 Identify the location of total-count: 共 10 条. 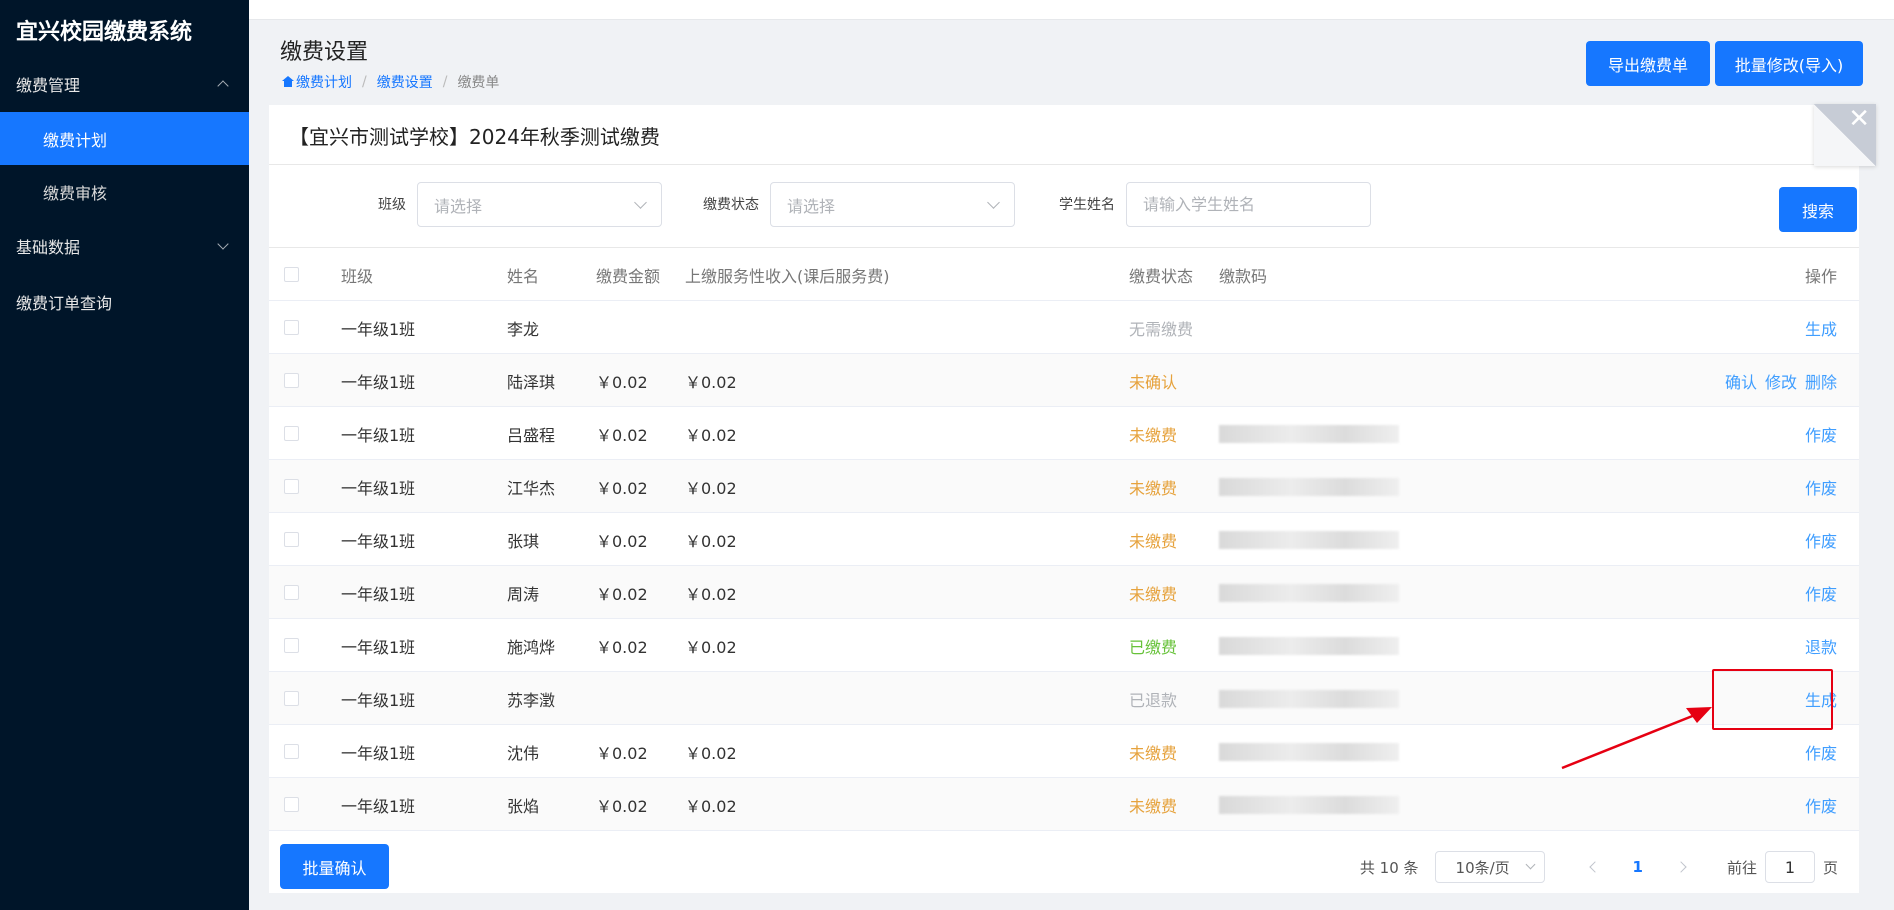
(1389, 867).